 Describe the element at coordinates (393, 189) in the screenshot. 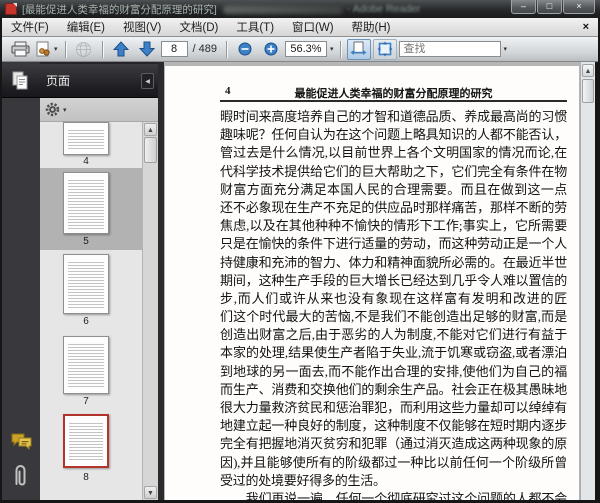

I see `text-line: 财富方面充分满足本国人民的合理需要。而且在做到这一点时，` at that location.